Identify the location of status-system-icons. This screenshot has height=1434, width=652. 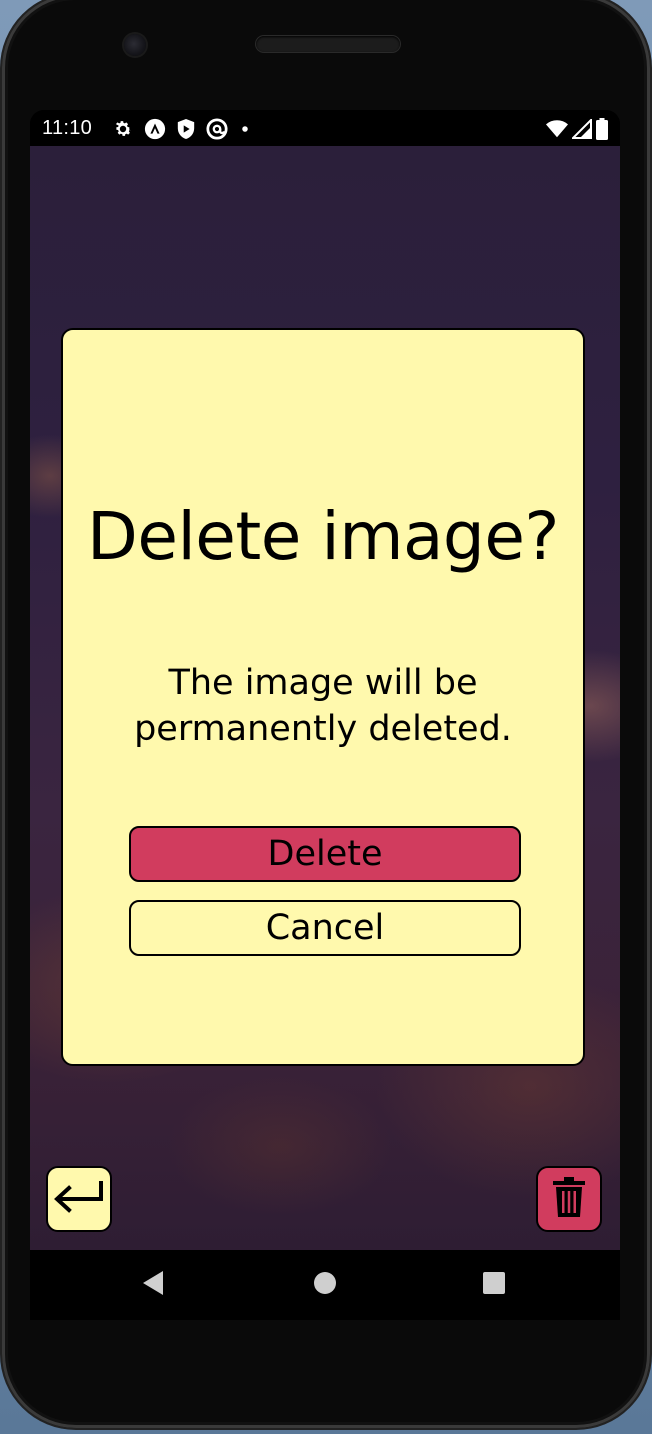
(577, 131).